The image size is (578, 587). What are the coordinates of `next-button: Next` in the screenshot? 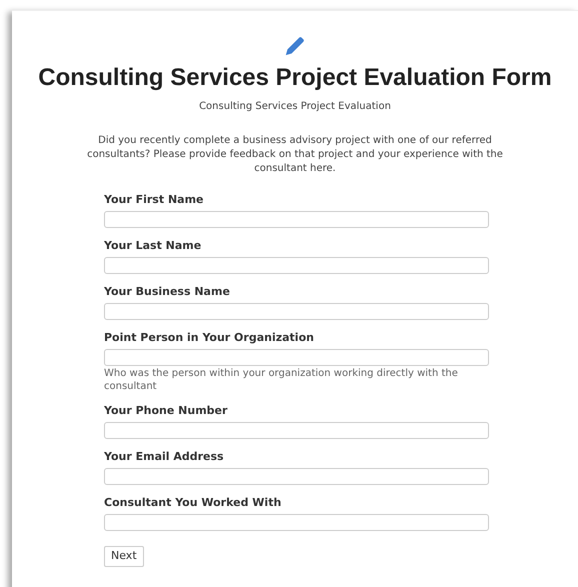 It's located at (124, 556).